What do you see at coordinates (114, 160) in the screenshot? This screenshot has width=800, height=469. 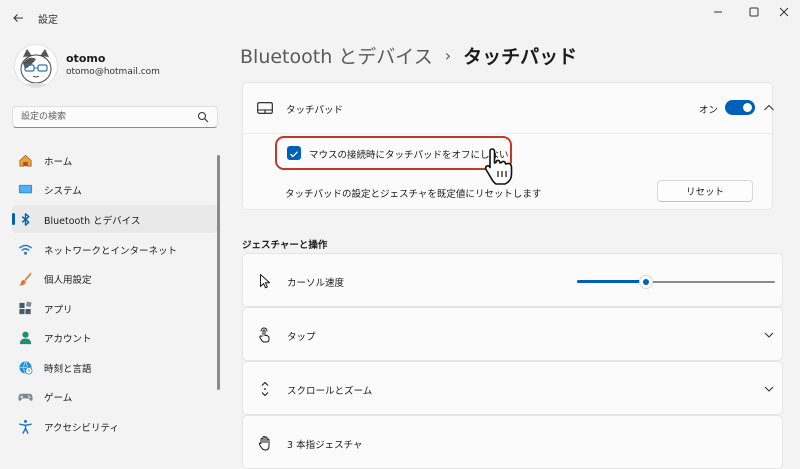 I see `sidebar-item-home: ホーム` at bounding box center [114, 160].